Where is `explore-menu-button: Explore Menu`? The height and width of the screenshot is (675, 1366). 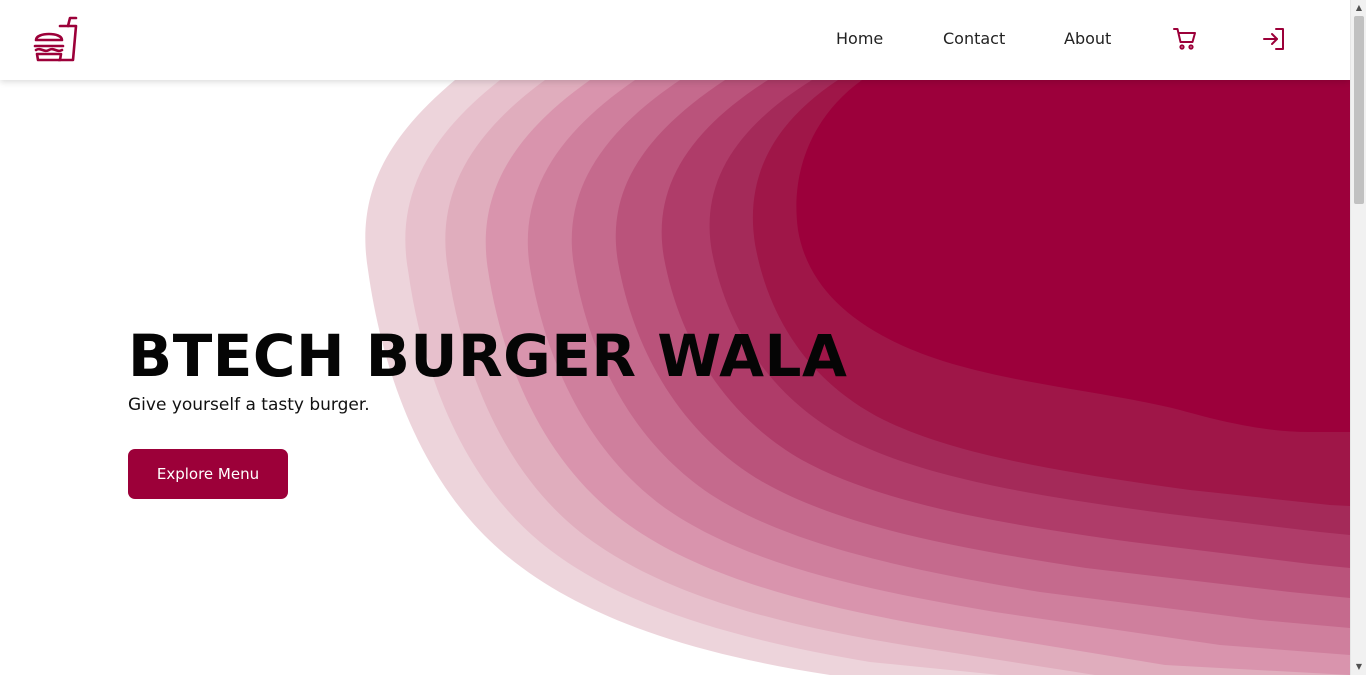 explore-menu-button: Explore Menu is located at coordinates (208, 474).